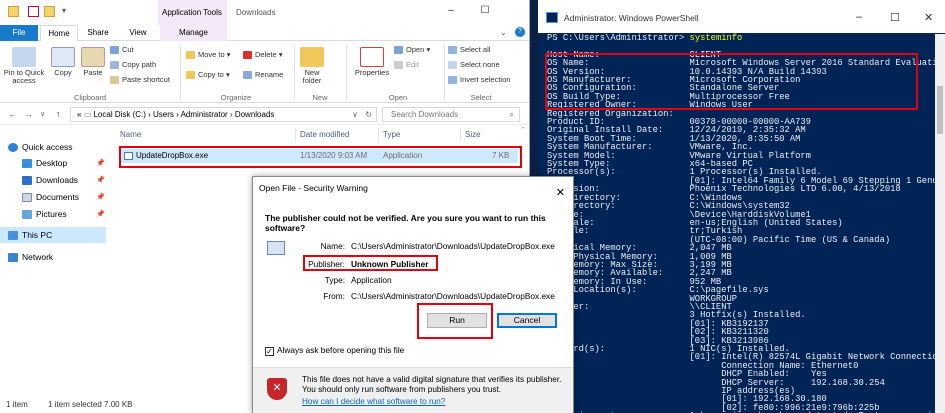  Describe the element at coordinates (263, 75) in the screenshot. I see `rename-button: Rename` at that location.